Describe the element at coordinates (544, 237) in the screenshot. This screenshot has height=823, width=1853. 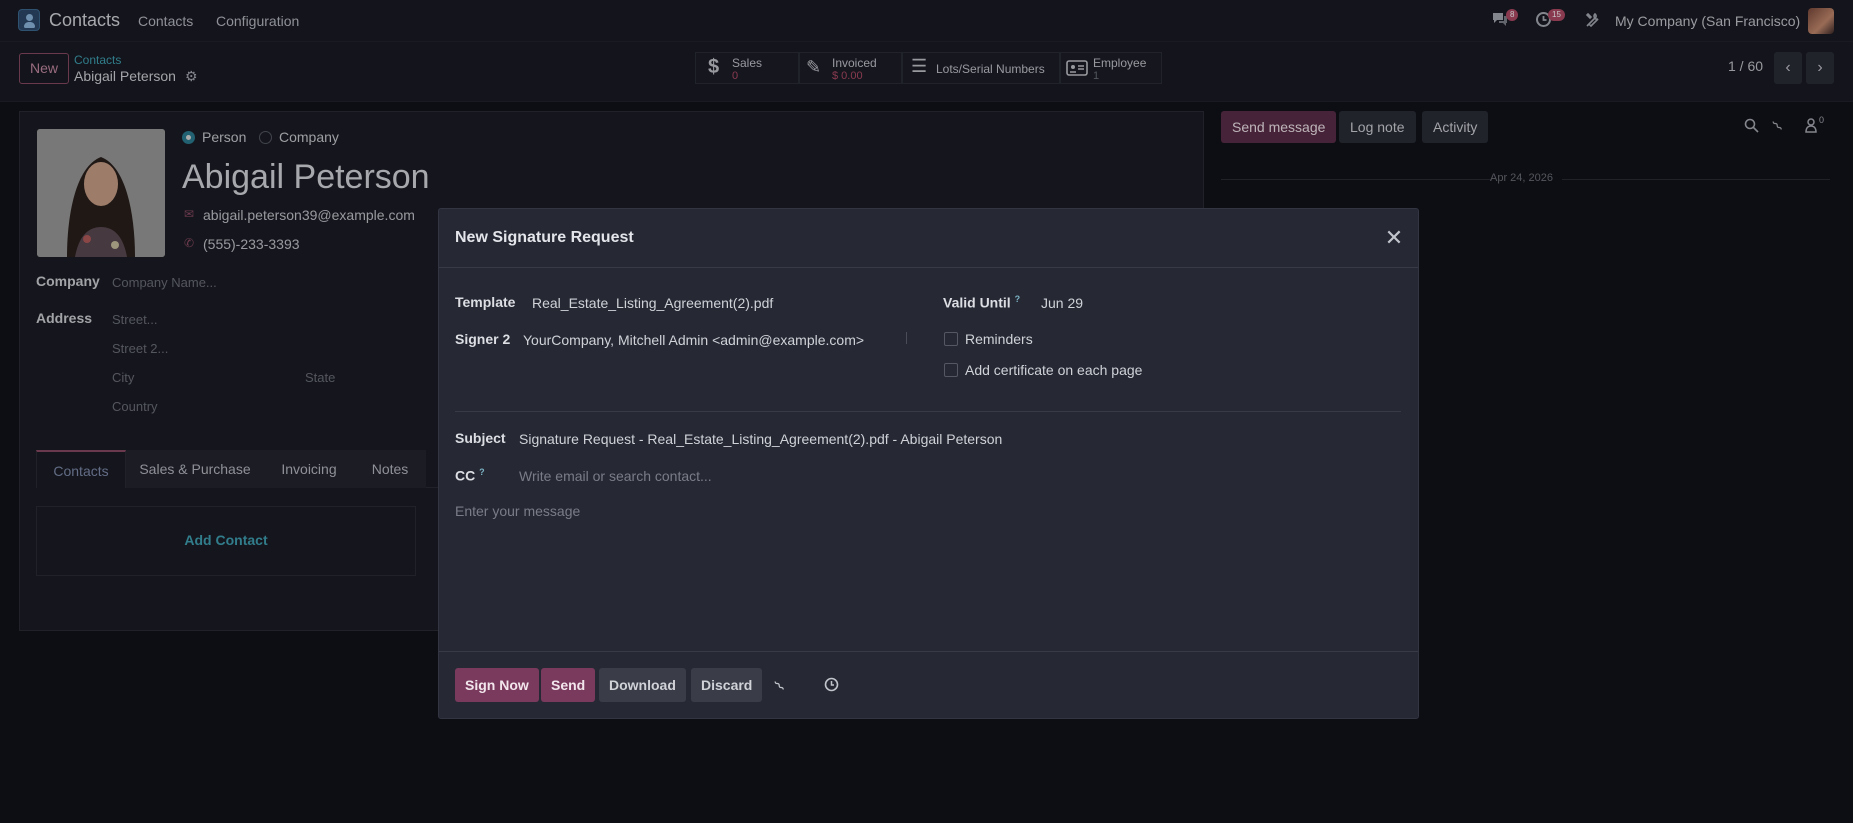
I see `dialog-title: New Signature Request` at that location.